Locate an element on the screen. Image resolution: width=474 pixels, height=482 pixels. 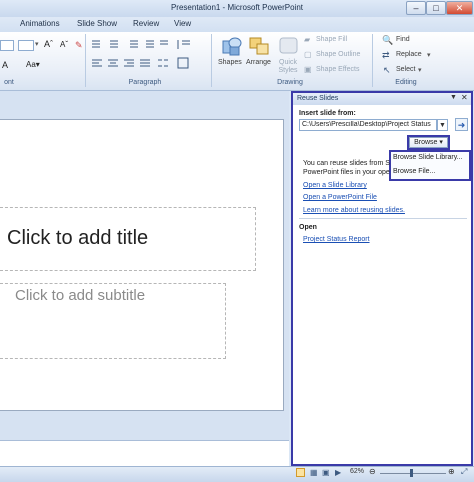
font-size-dropdown-icon: ▾ is located at coordinates (37, 44).